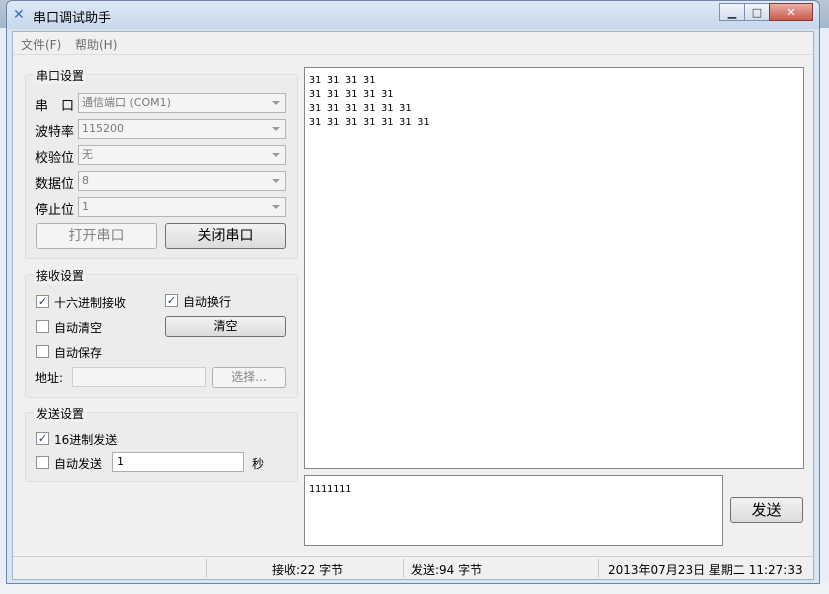 Image resolution: width=829 pixels, height=594 pixels. Describe the element at coordinates (41, 44) in the screenshot. I see `menu-file: 文件(F)` at that location.